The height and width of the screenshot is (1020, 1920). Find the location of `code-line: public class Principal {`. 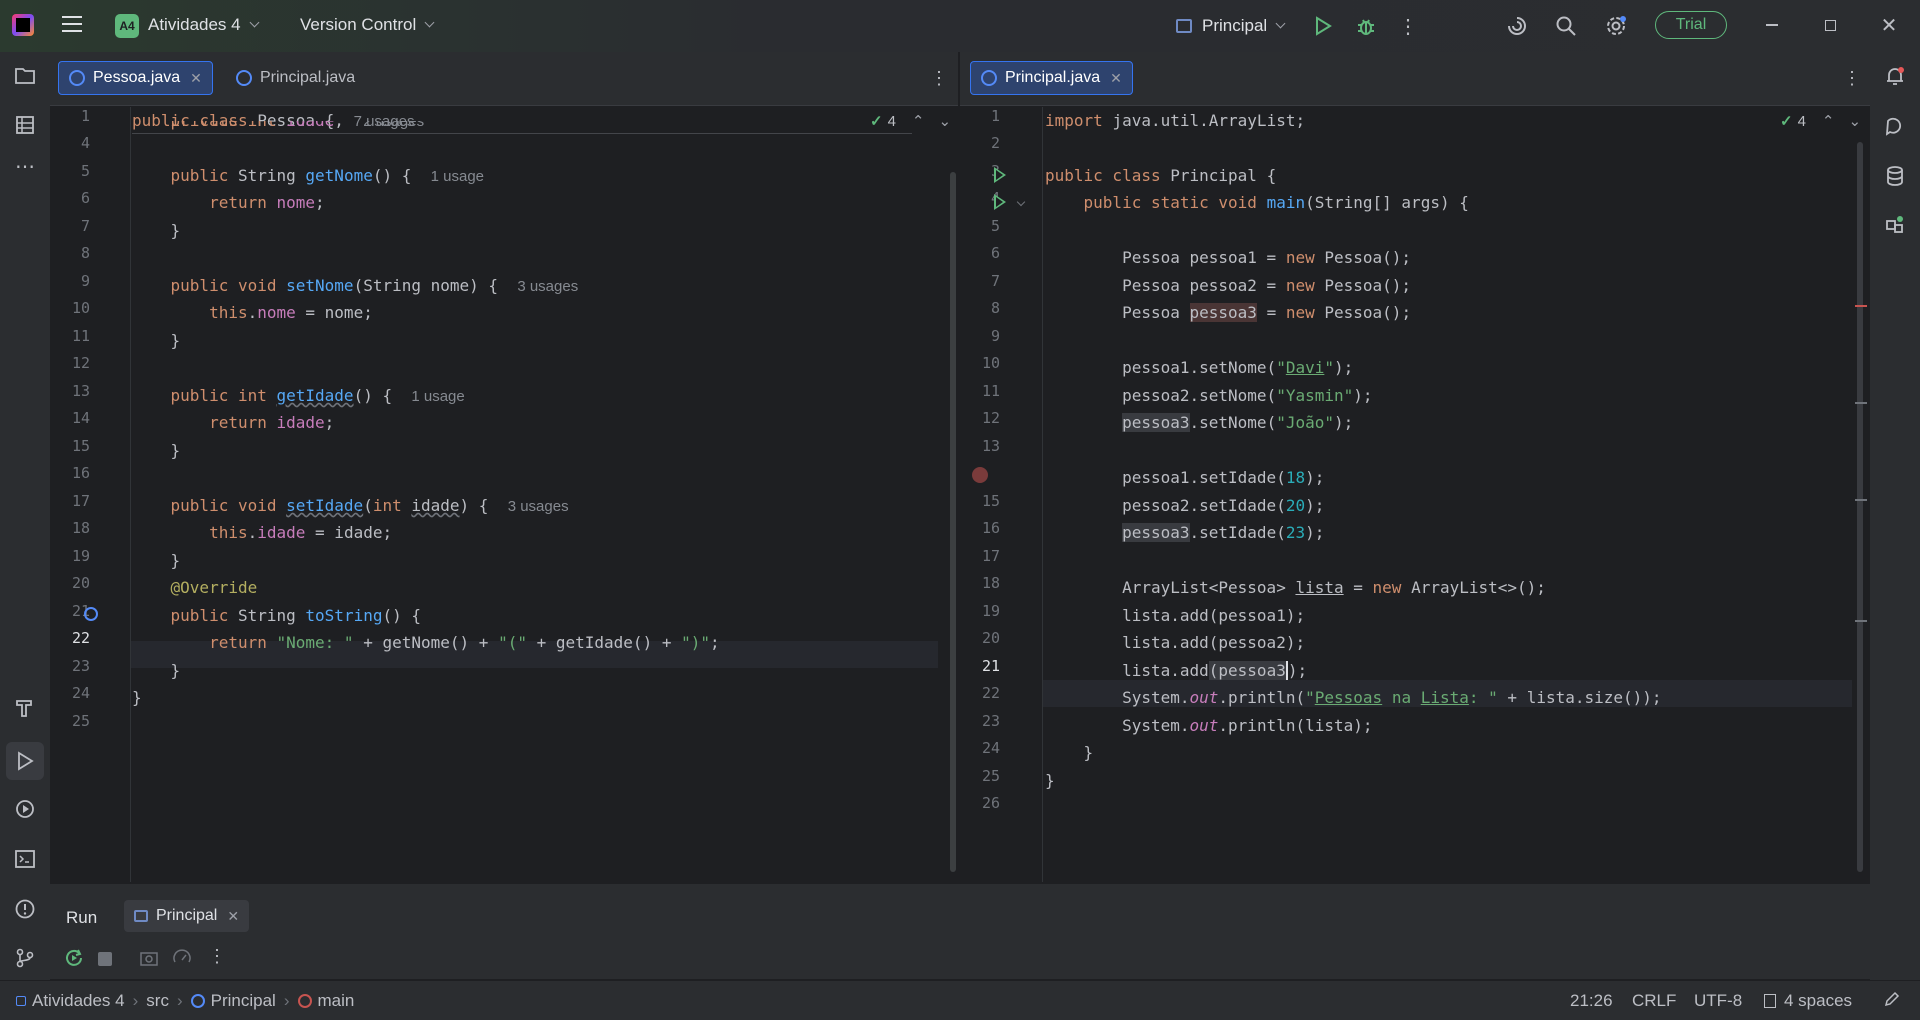

code-line: public class Principal { is located at coordinates (1161, 175).